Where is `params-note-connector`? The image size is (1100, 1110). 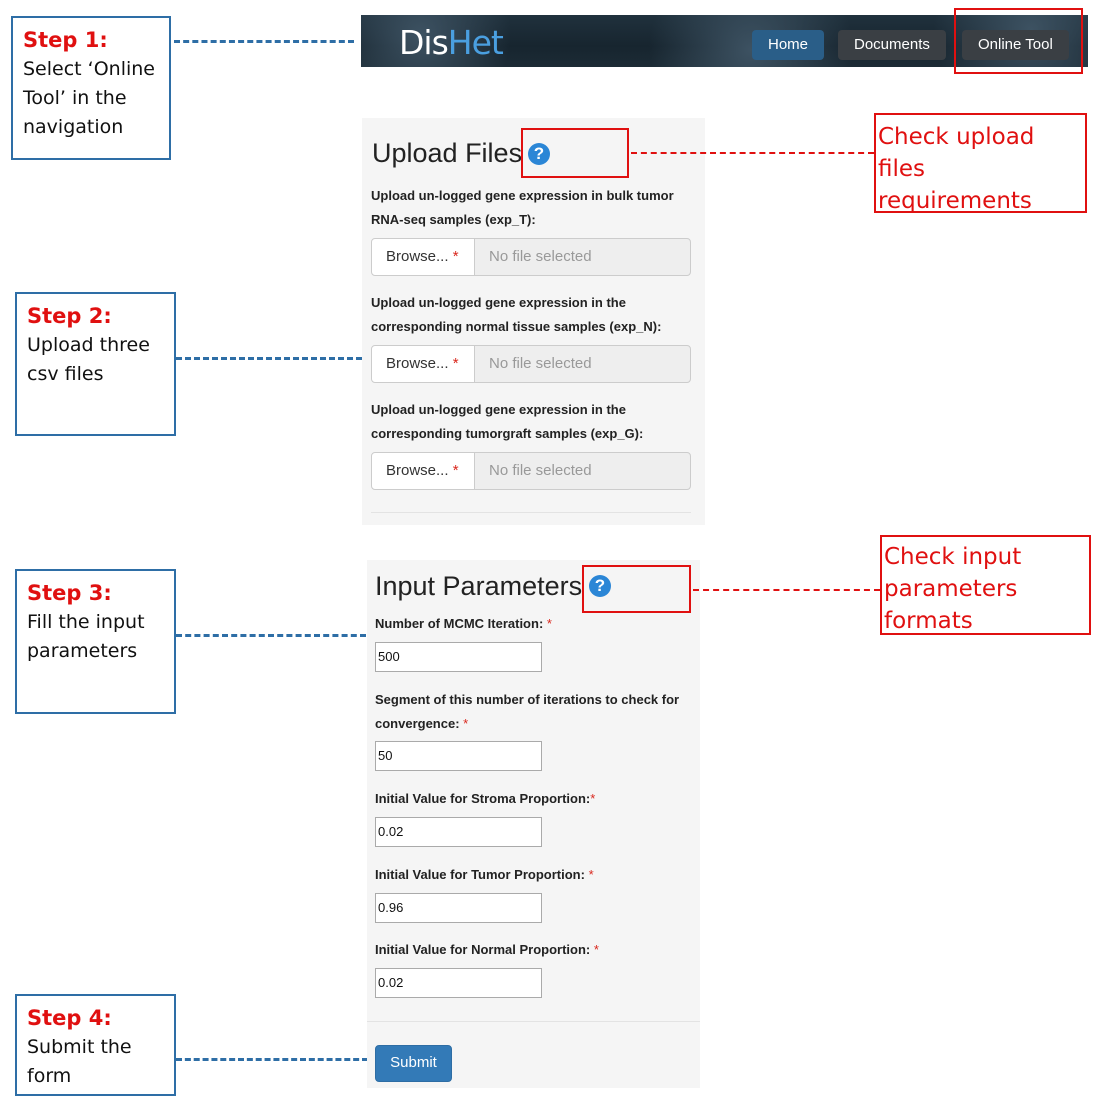
params-note-connector is located at coordinates (786, 590).